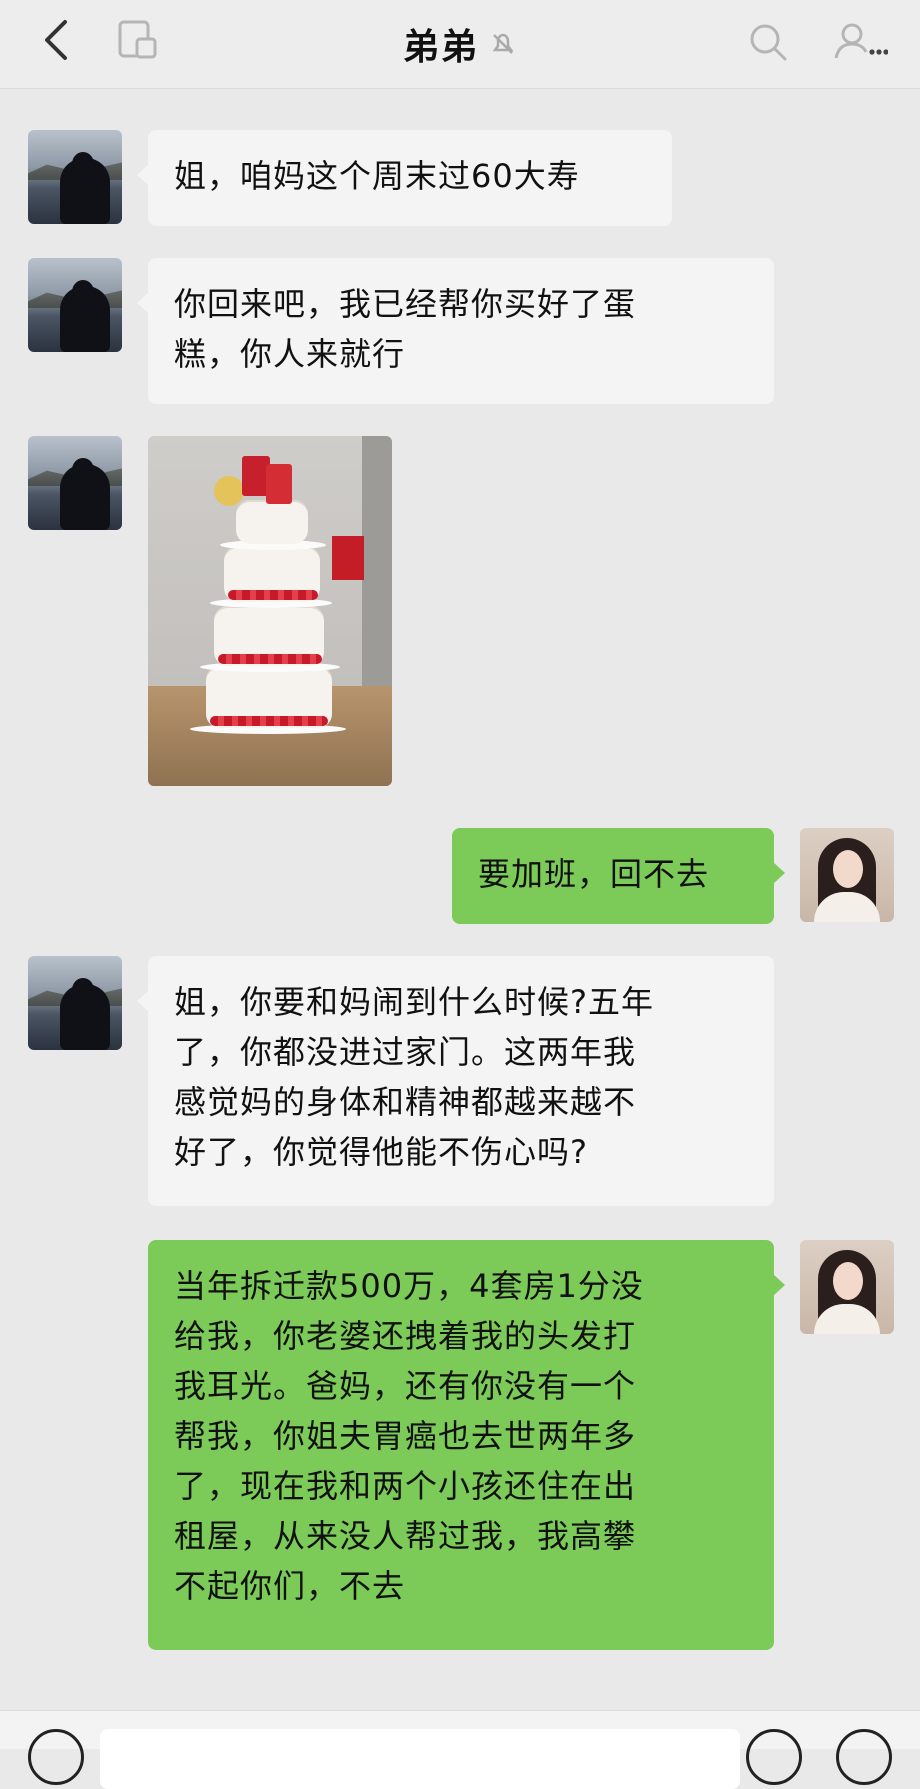  I want to click on floating-window-button, so click(138, 42).